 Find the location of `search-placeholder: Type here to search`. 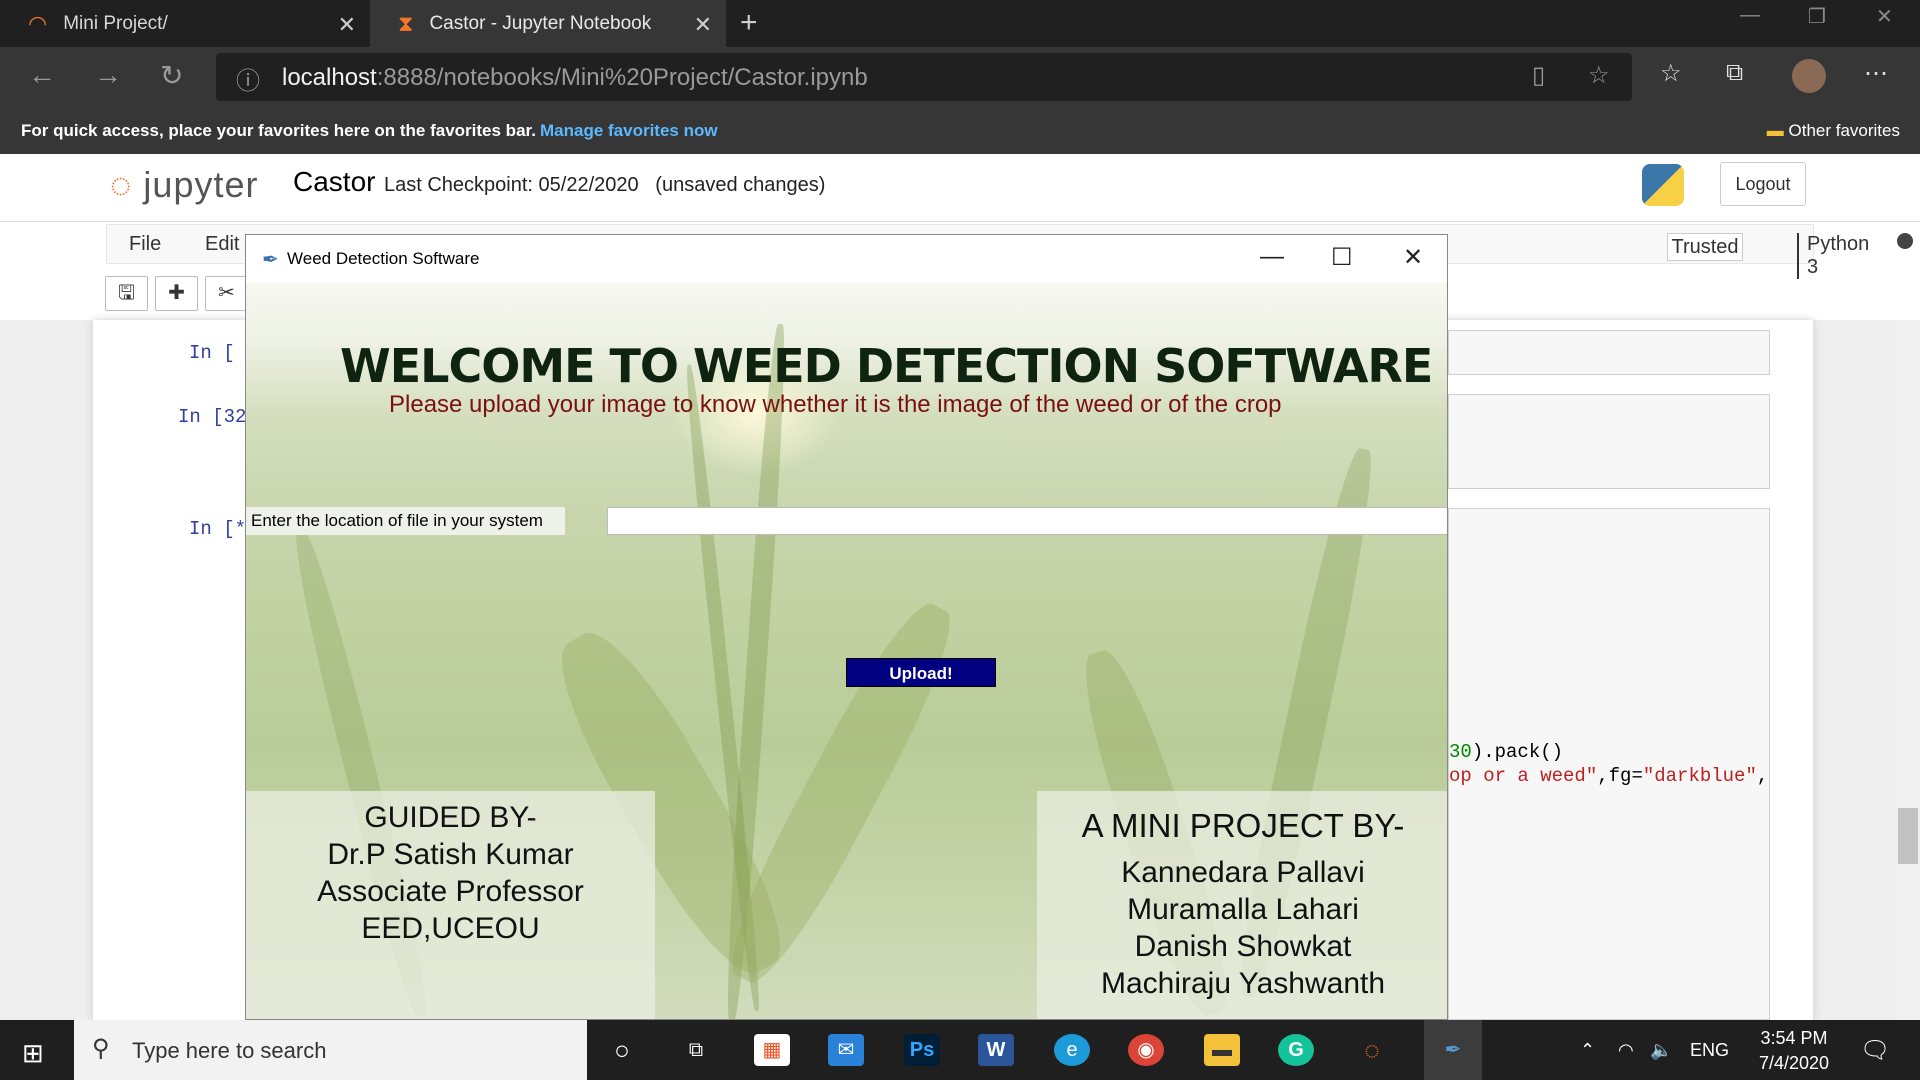

search-placeholder: Type here to search is located at coordinates (229, 1050).